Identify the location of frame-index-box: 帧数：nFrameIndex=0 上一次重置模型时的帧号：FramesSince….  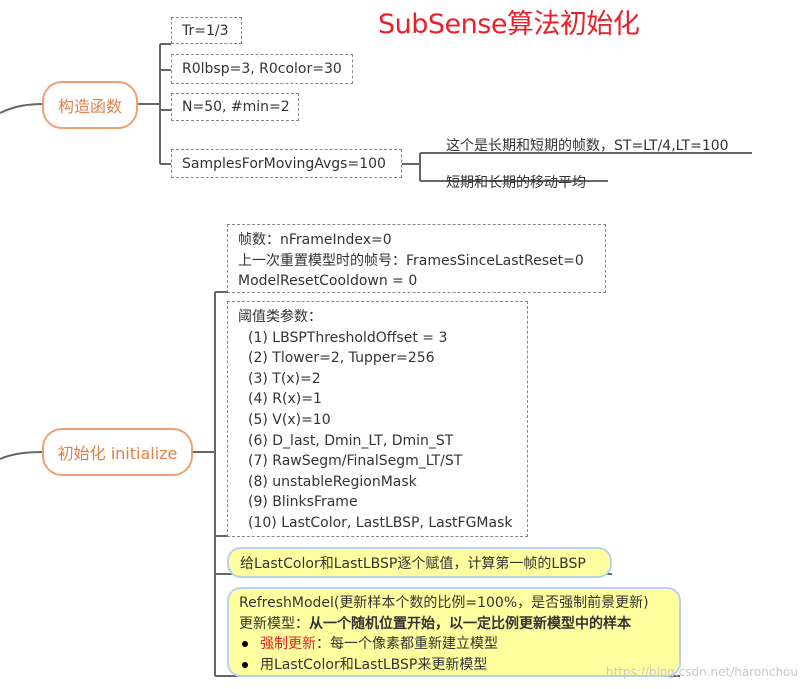
(416, 258).